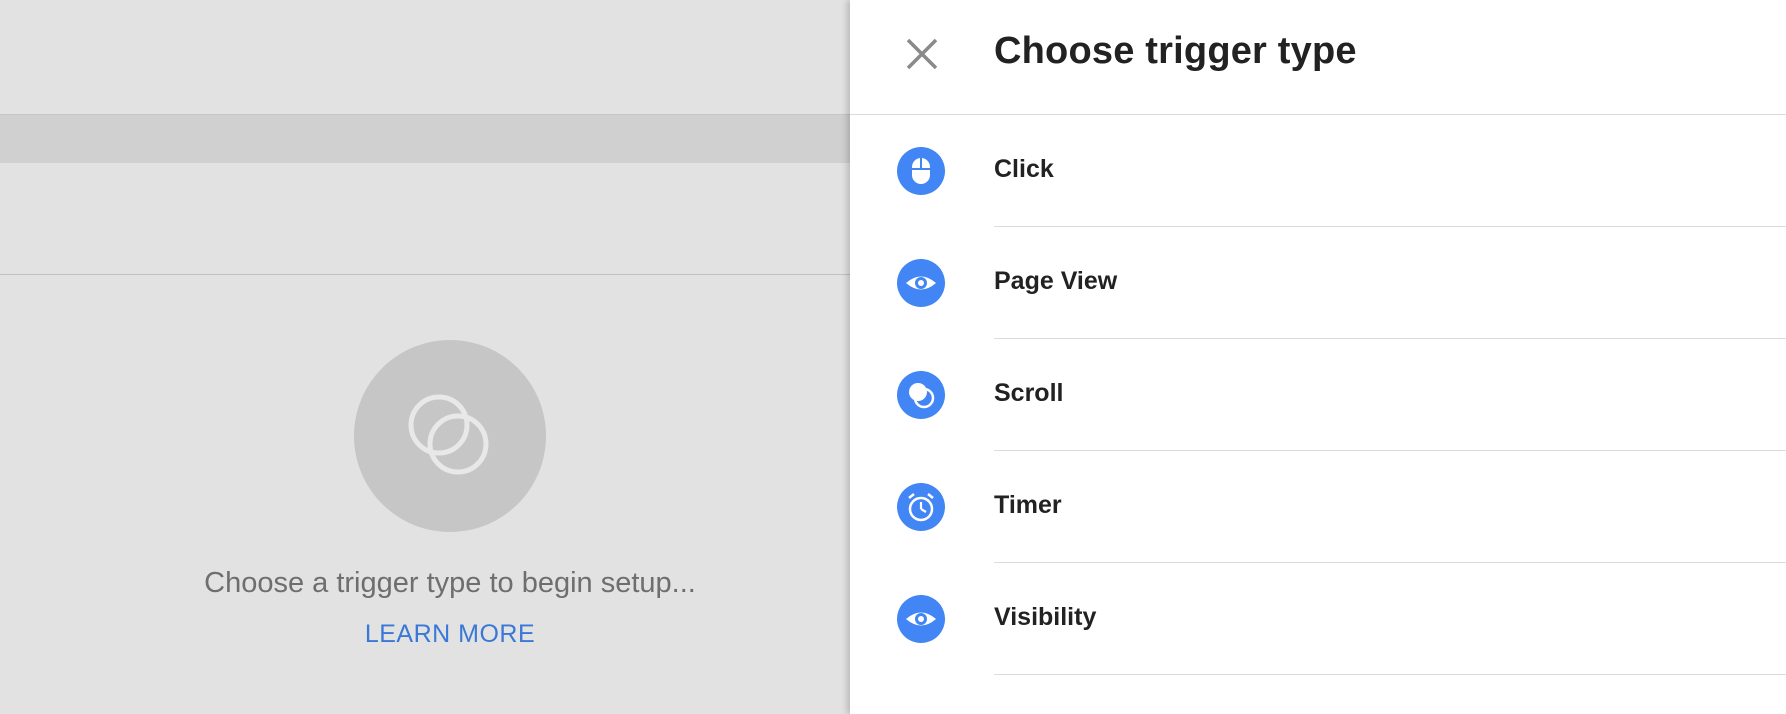  I want to click on trigger-item-scroll: Scroll, so click(1318, 395).